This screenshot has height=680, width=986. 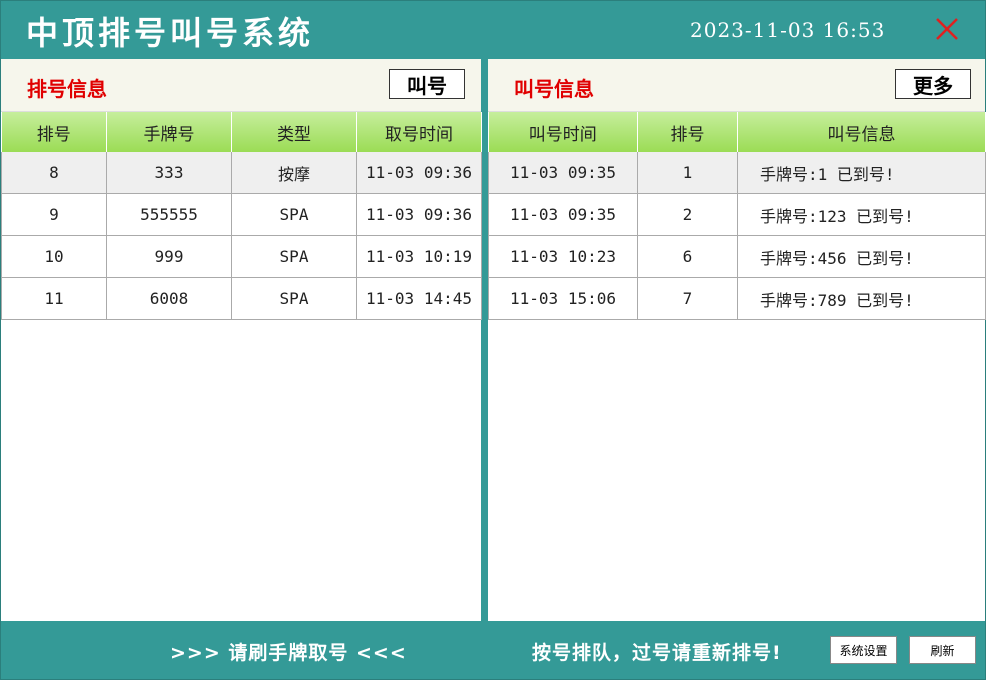 I want to click on table-row: 11-03 10:23 6 手牌号:456 已到号!, so click(x=737, y=256).